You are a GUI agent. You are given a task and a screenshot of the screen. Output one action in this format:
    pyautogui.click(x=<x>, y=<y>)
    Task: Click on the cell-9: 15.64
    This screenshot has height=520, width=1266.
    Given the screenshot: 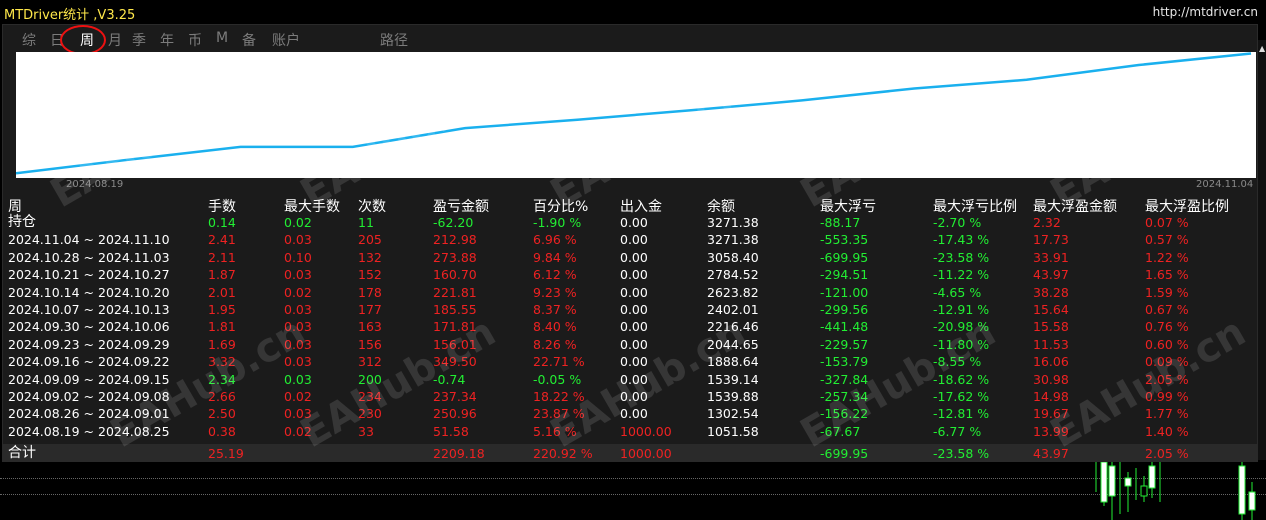 What is the action you would take?
    pyautogui.click(x=1051, y=309)
    